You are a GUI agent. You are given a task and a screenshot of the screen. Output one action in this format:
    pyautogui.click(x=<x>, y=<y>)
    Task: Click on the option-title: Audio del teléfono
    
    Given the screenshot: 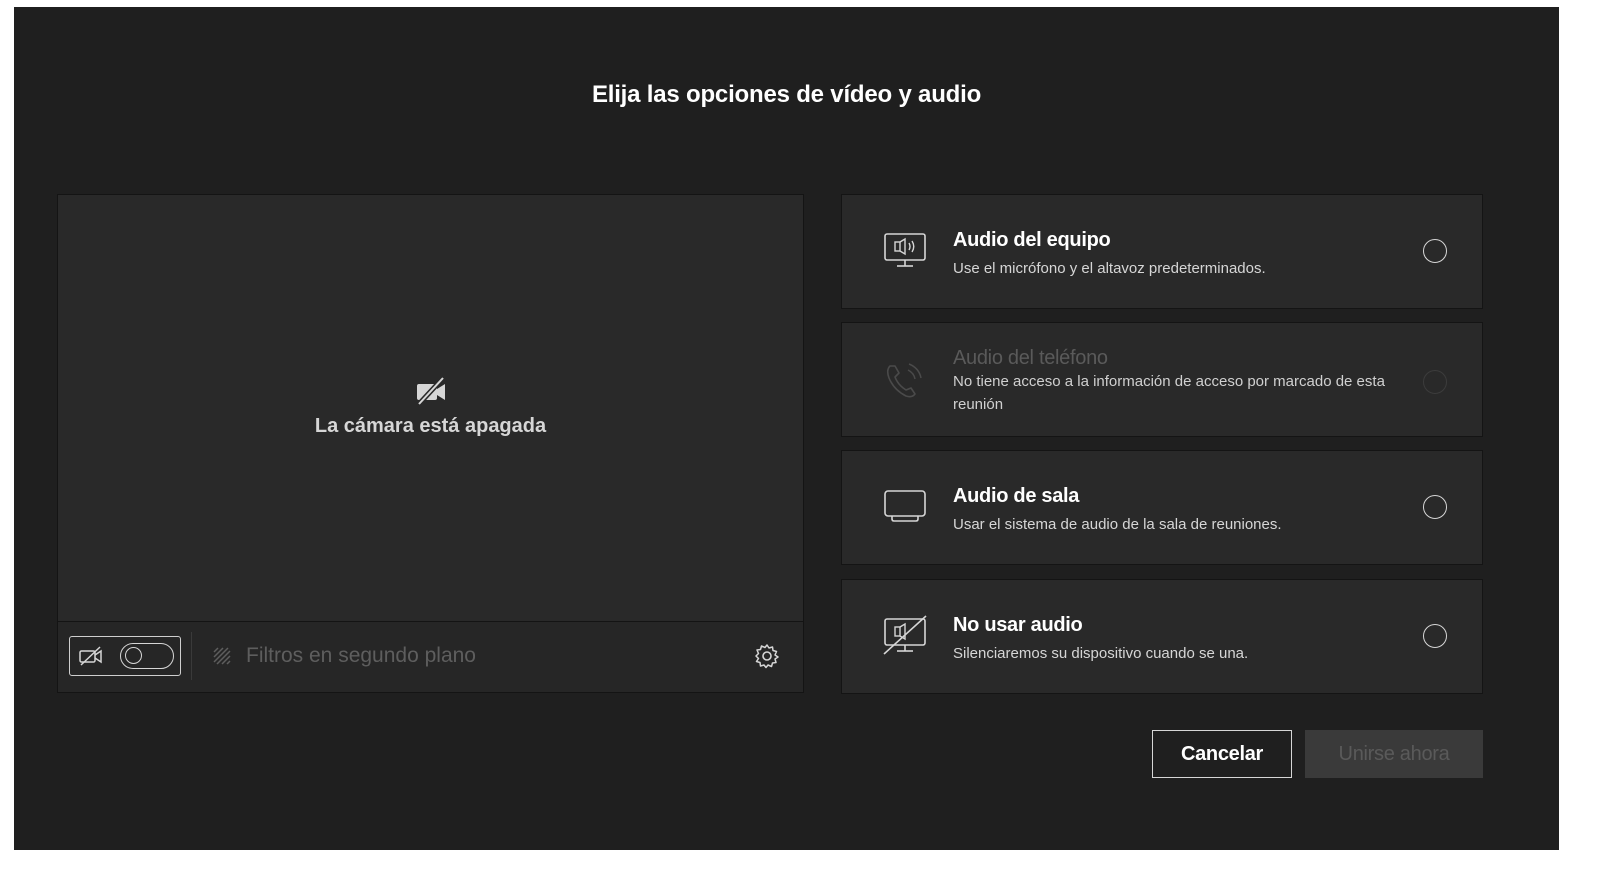 What is the action you would take?
    pyautogui.click(x=1030, y=358)
    